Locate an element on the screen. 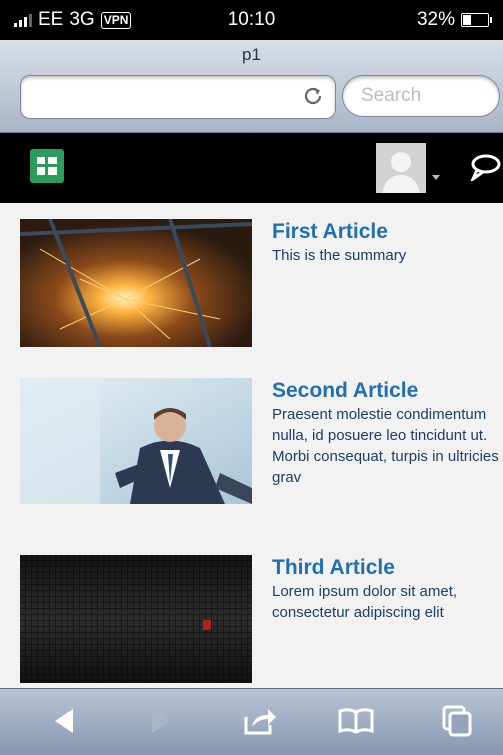  battery-percent: 32% is located at coordinates (435, 19).